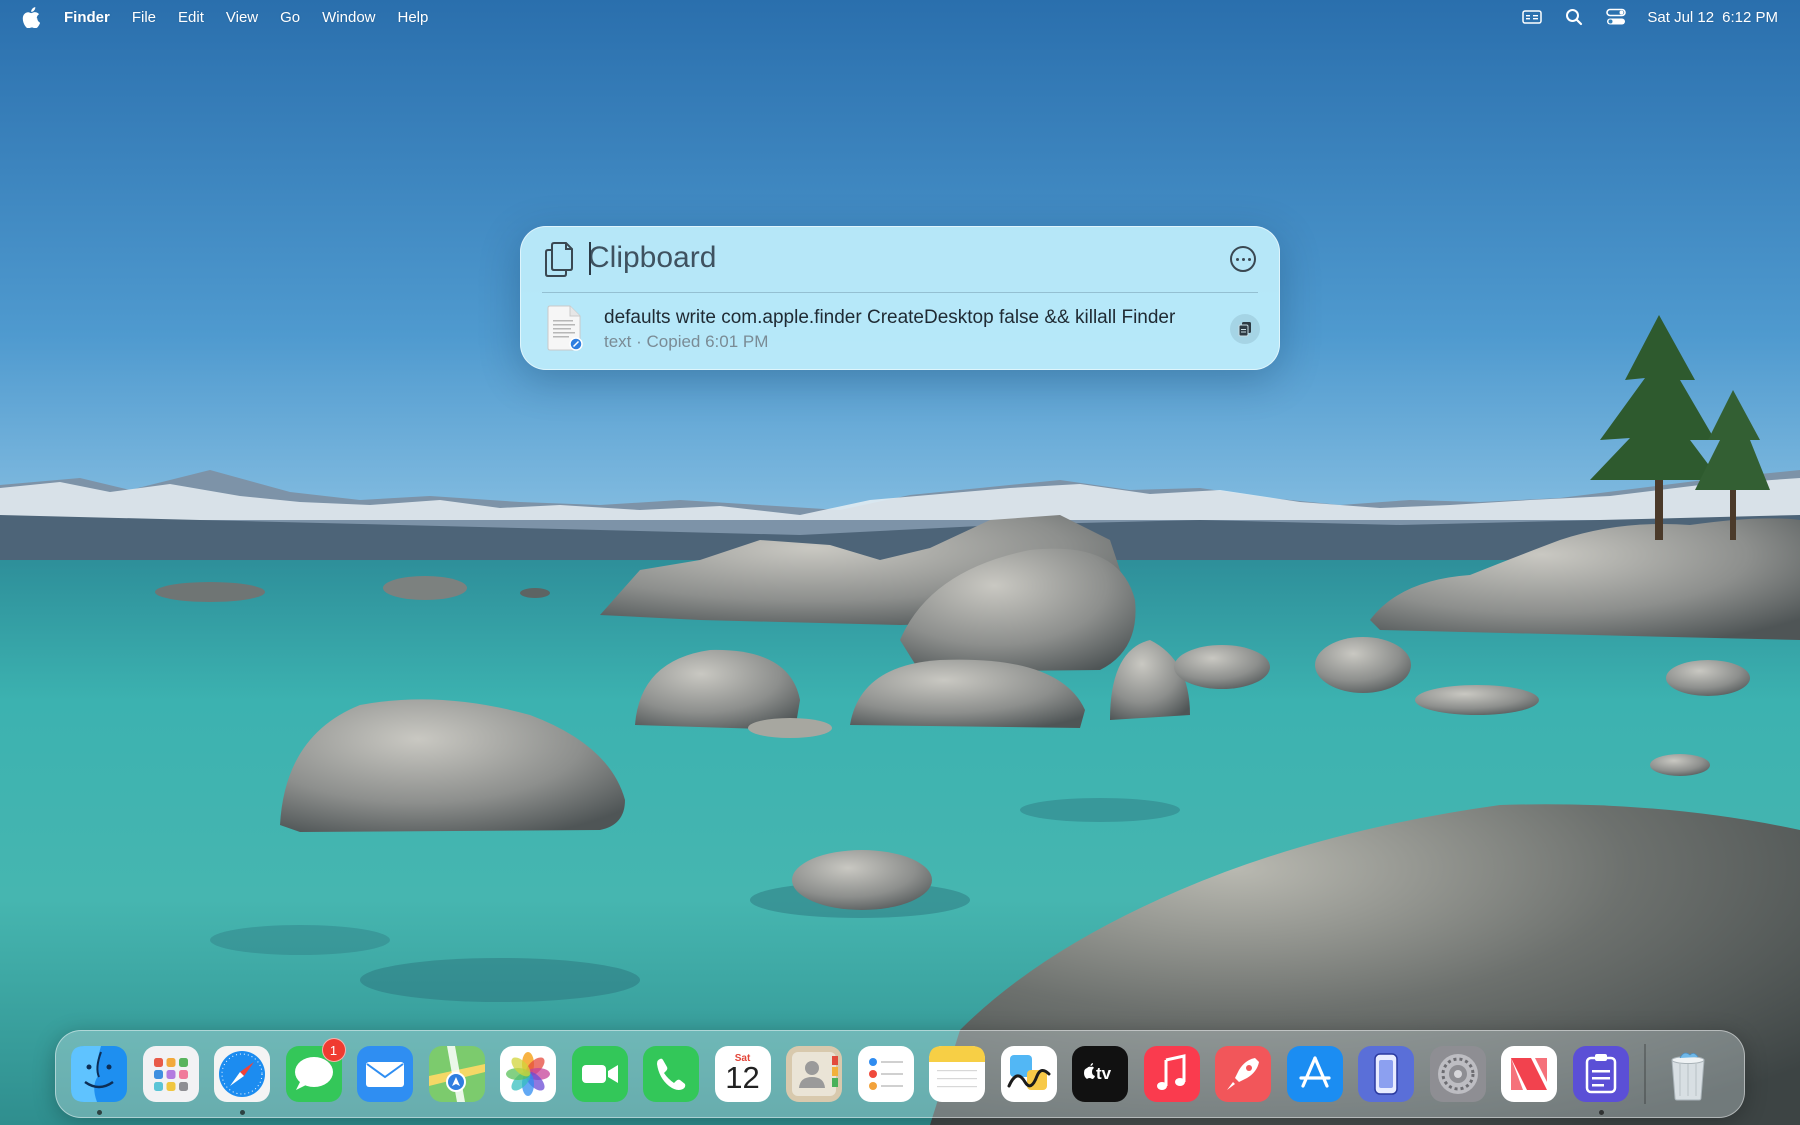 The image size is (1800, 1125). Describe the element at coordinates (413, 17) in the screenshot. I see `menu-help: Help` at that location.